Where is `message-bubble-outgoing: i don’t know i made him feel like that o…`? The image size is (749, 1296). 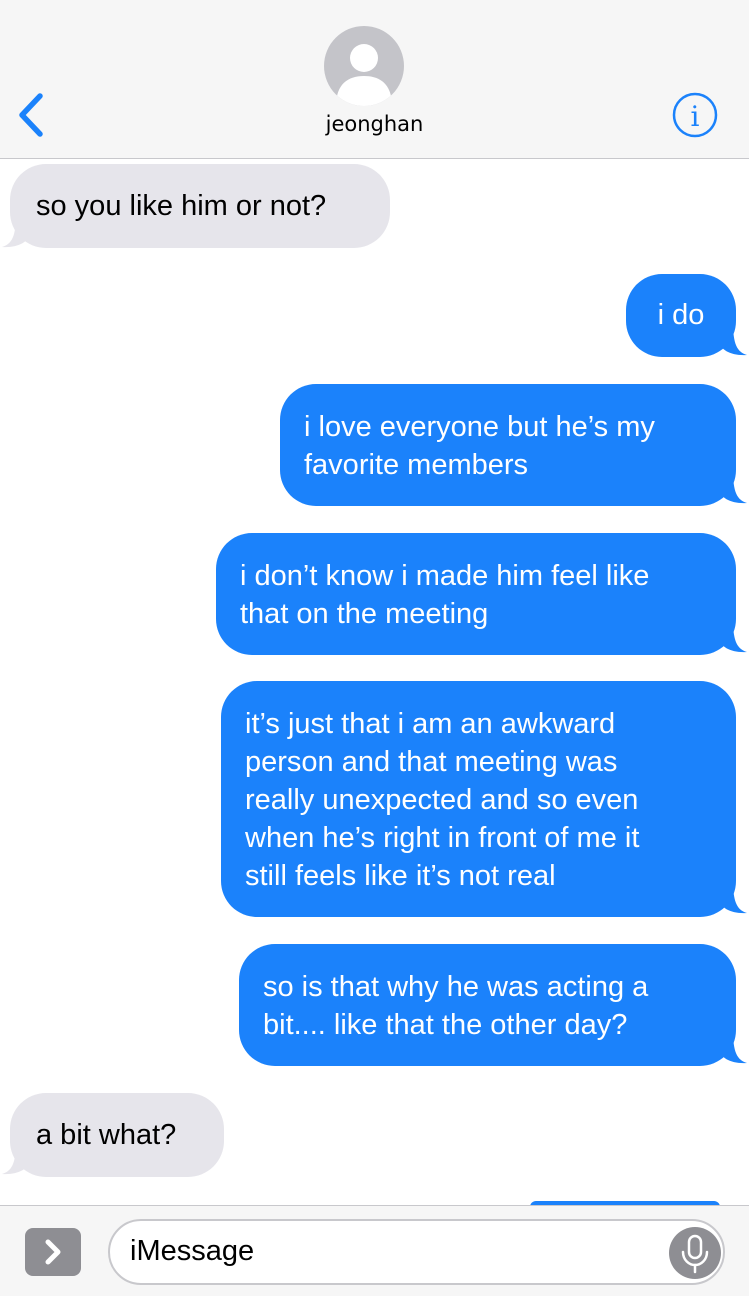
message-bubble-outgoing: i don’t know i made him feel like that o… is located at coordinates (476, 594).